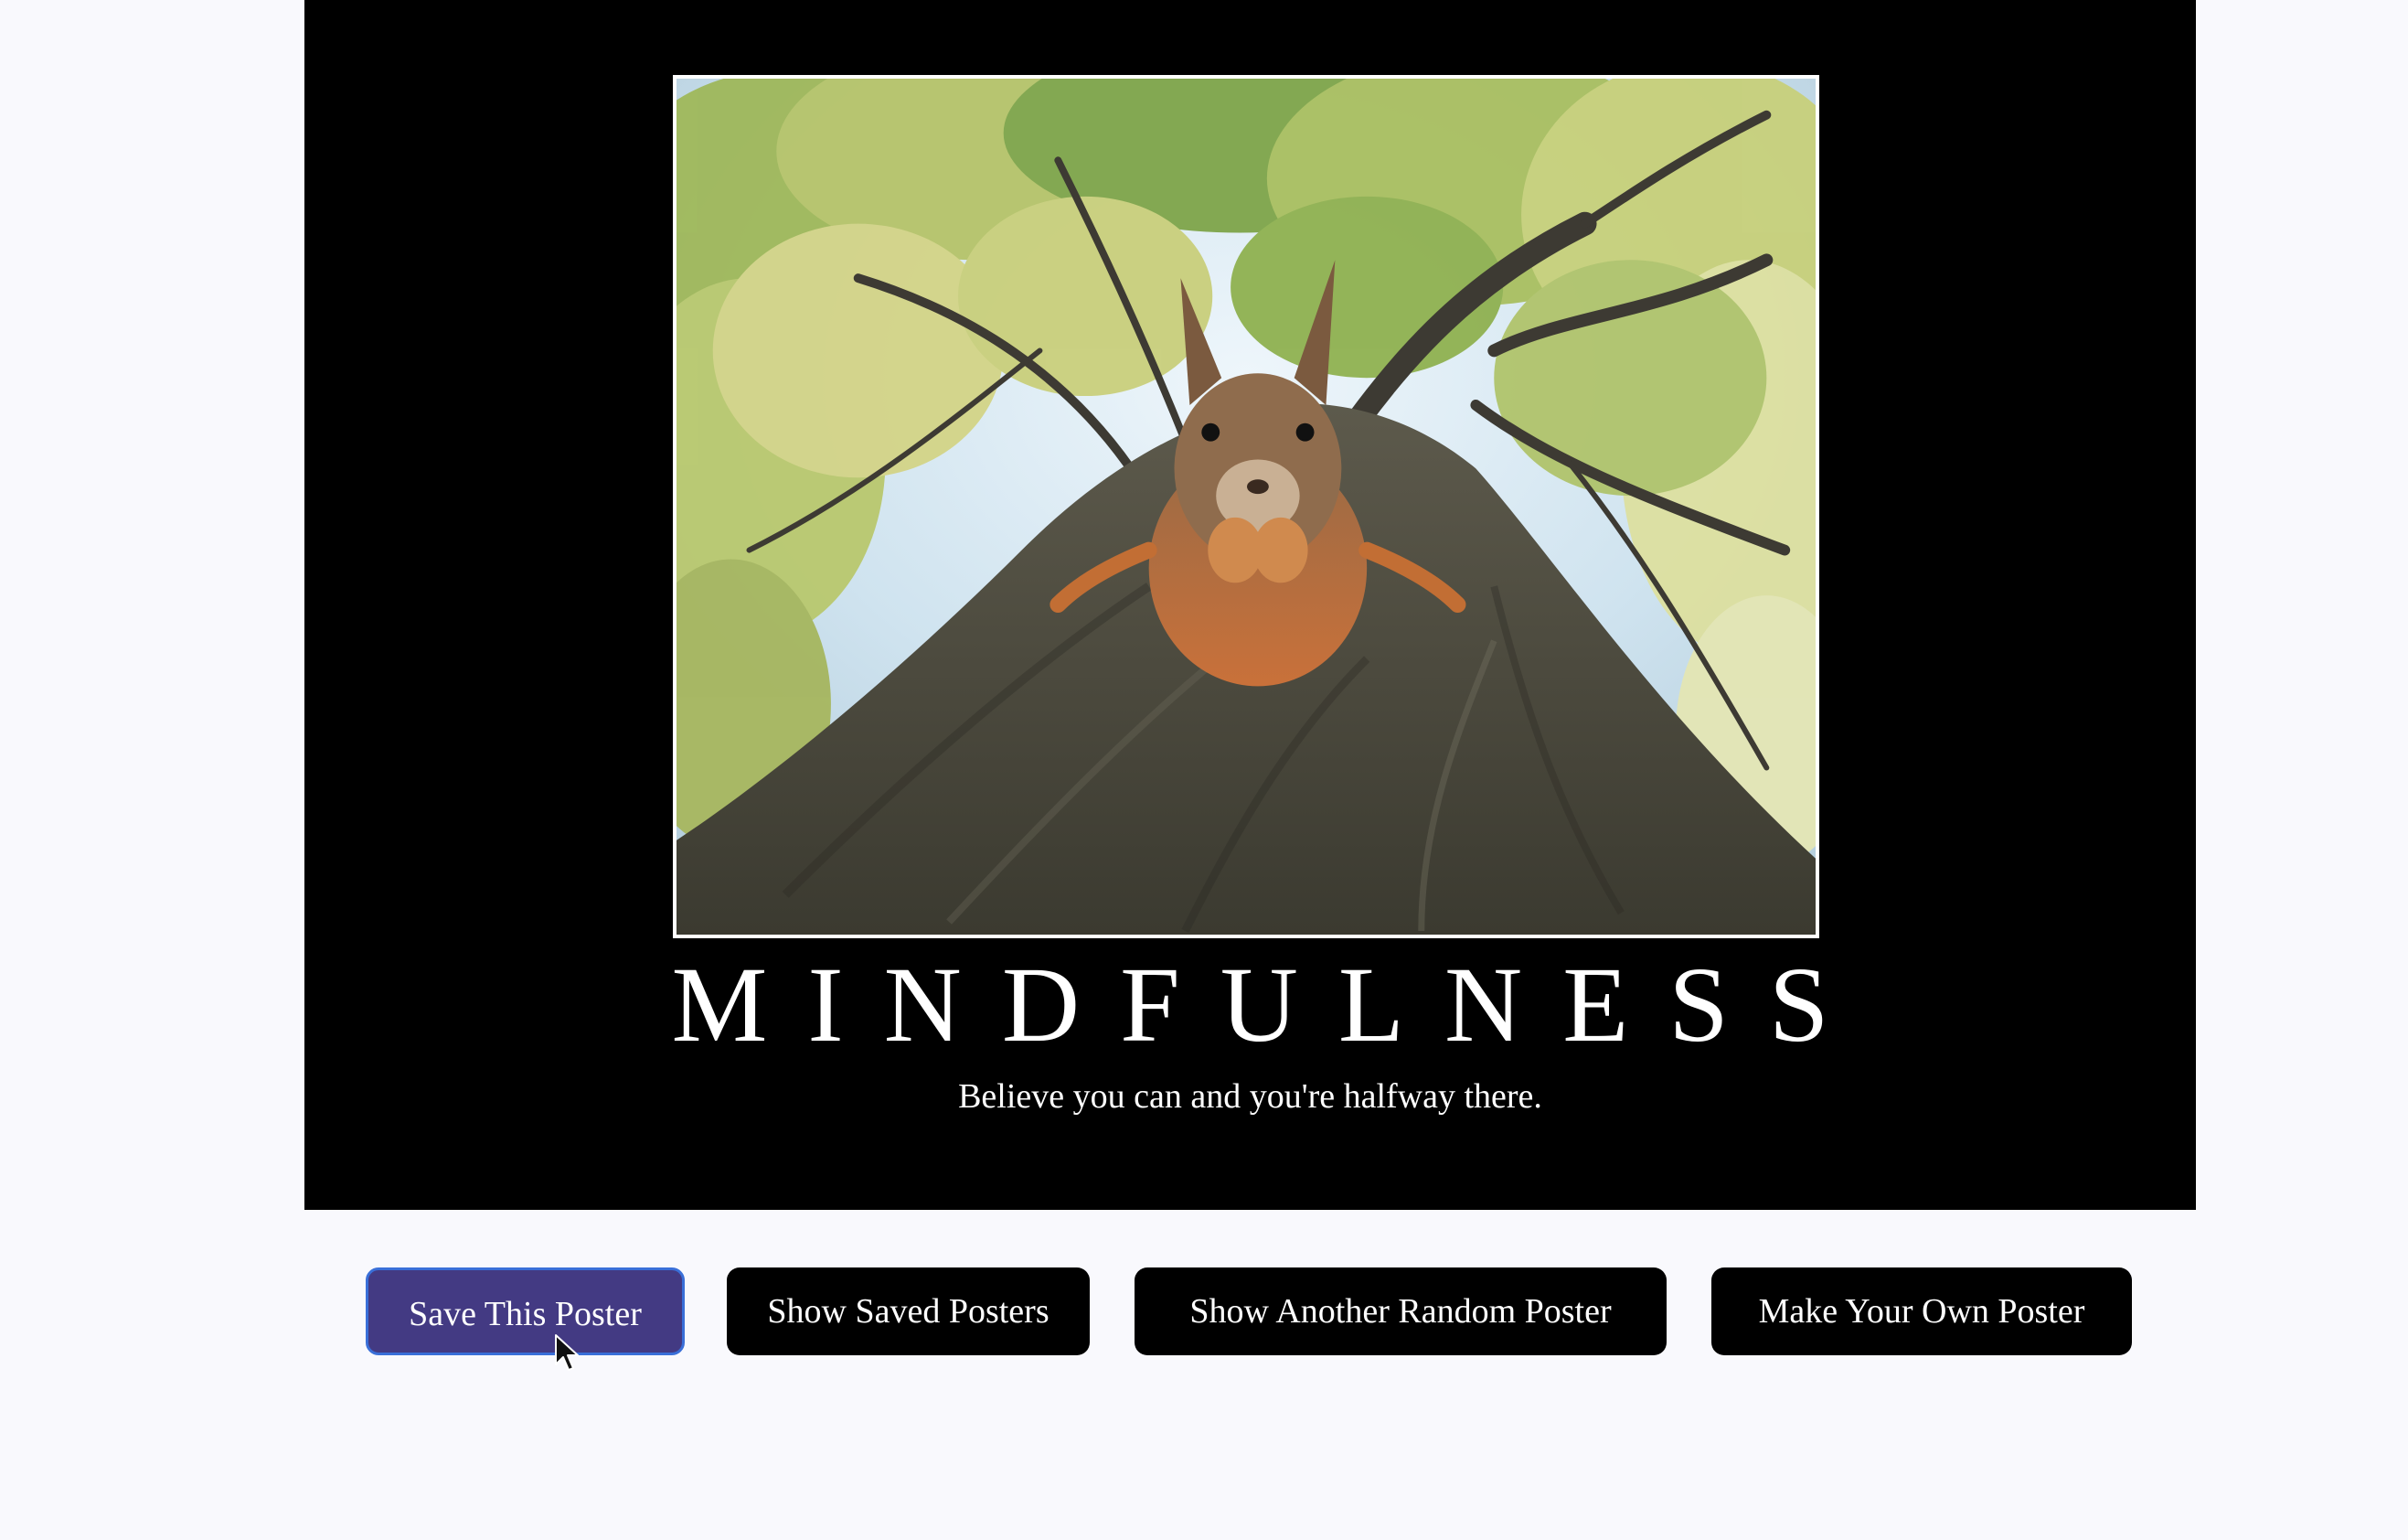 The height and width of the screenshot is (1540, 2408). I want to click on save-poster-button: Save This Poster, so click(525, 1311).